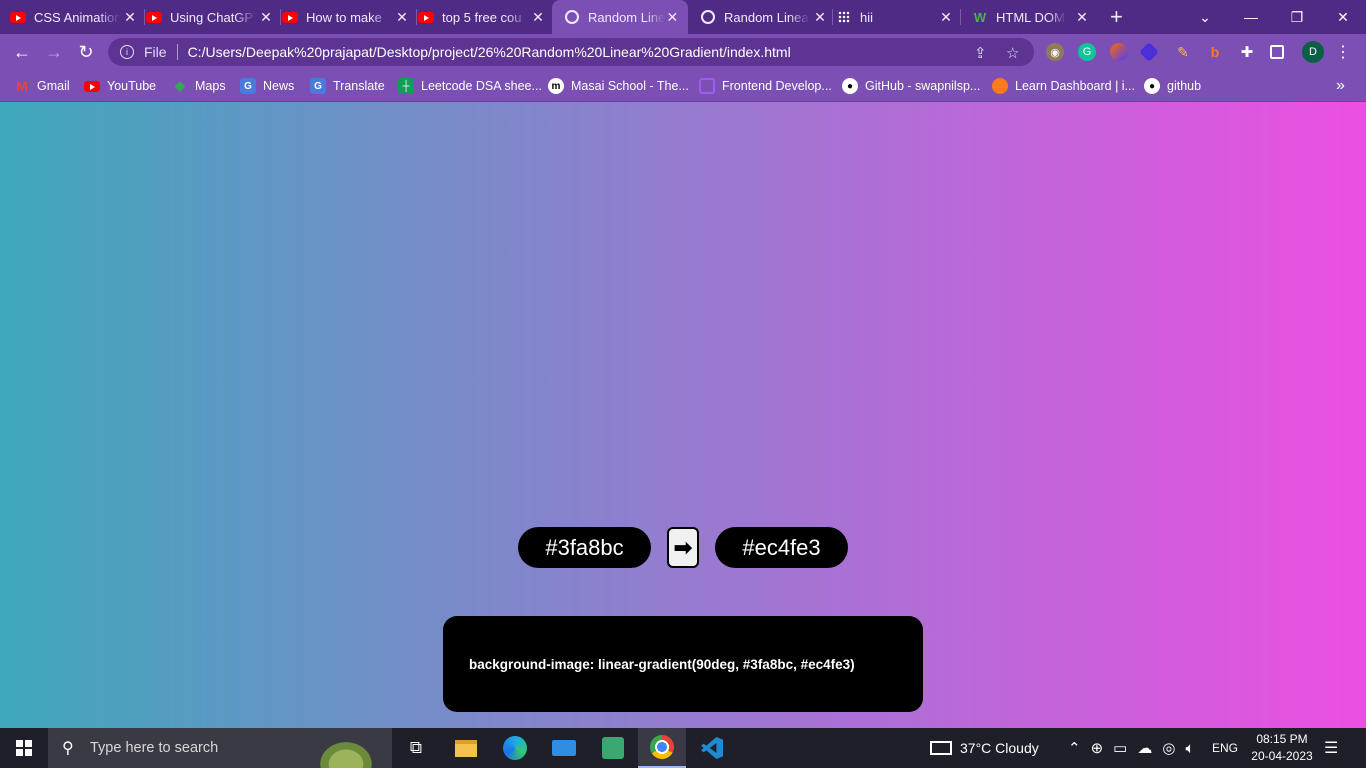  I want to click on youtube-icon, so click(154, 17).